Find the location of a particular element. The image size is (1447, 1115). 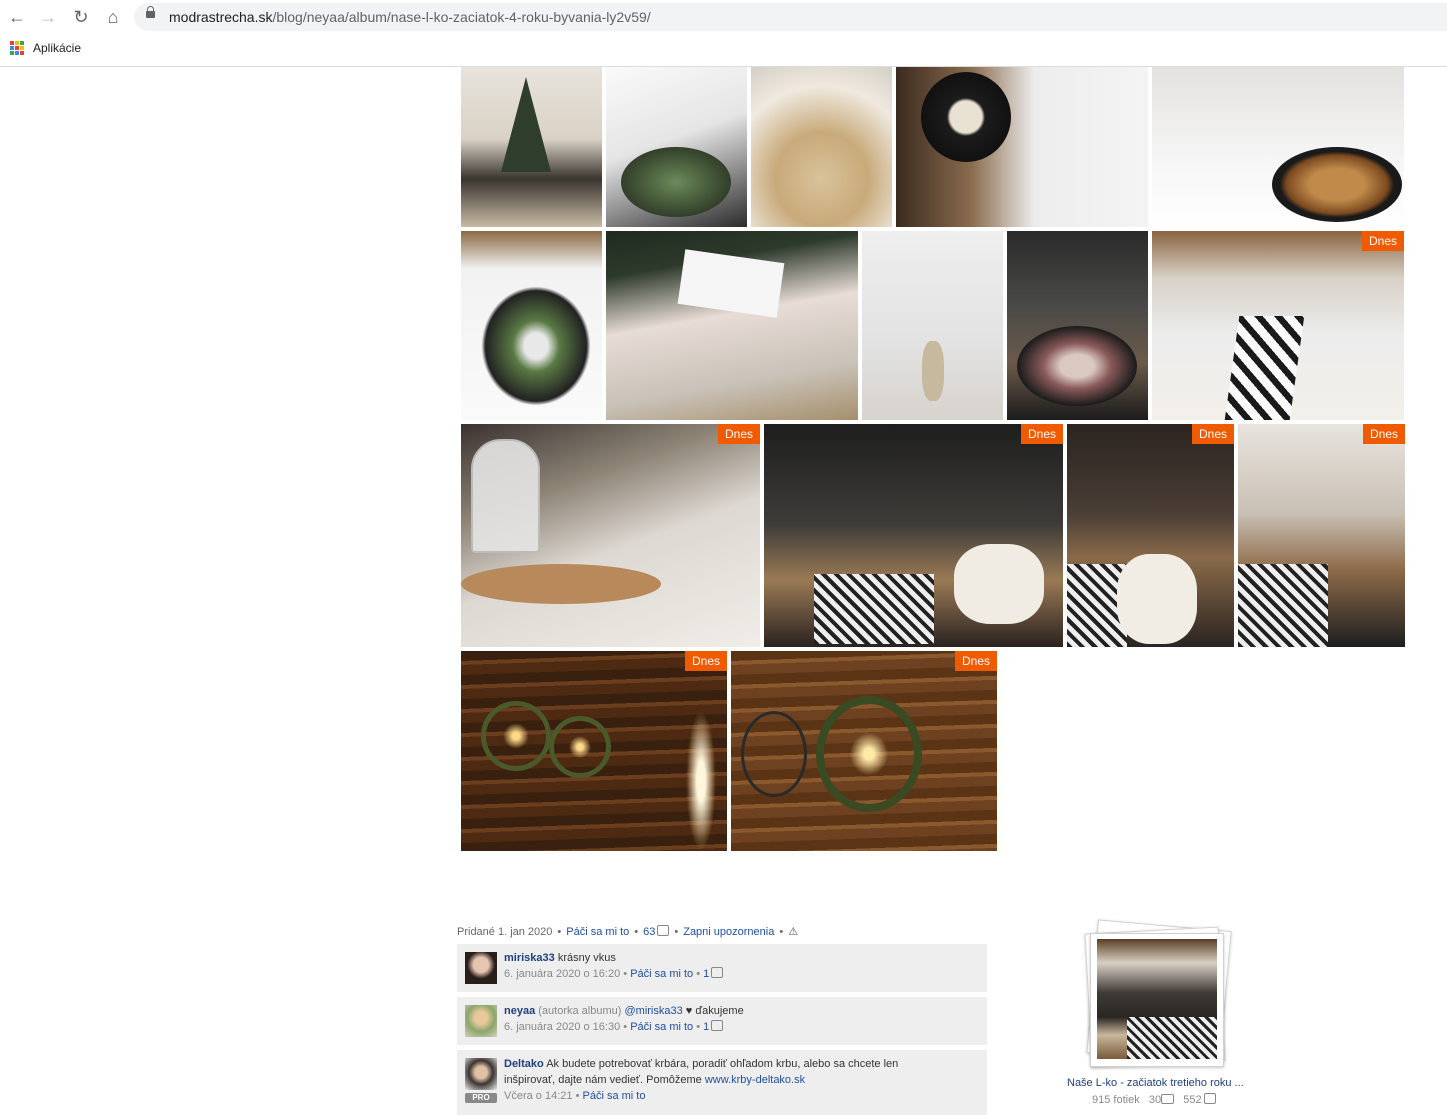

home-icon: ⌂ is located at coordinates (113, 17).